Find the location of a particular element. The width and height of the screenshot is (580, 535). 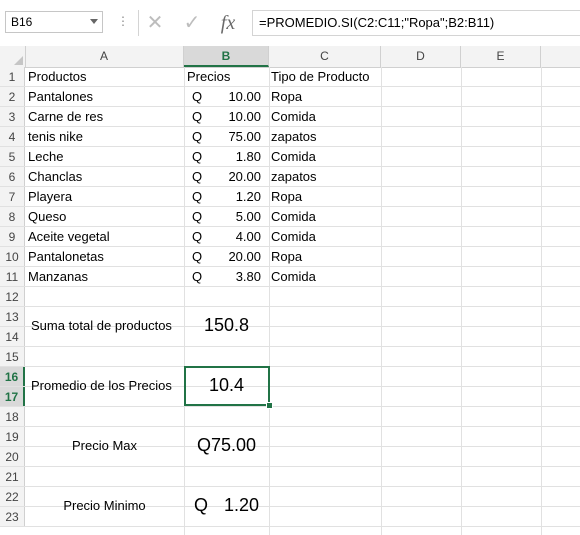

product-name: Carne de res is located at coordinates (66, 116).